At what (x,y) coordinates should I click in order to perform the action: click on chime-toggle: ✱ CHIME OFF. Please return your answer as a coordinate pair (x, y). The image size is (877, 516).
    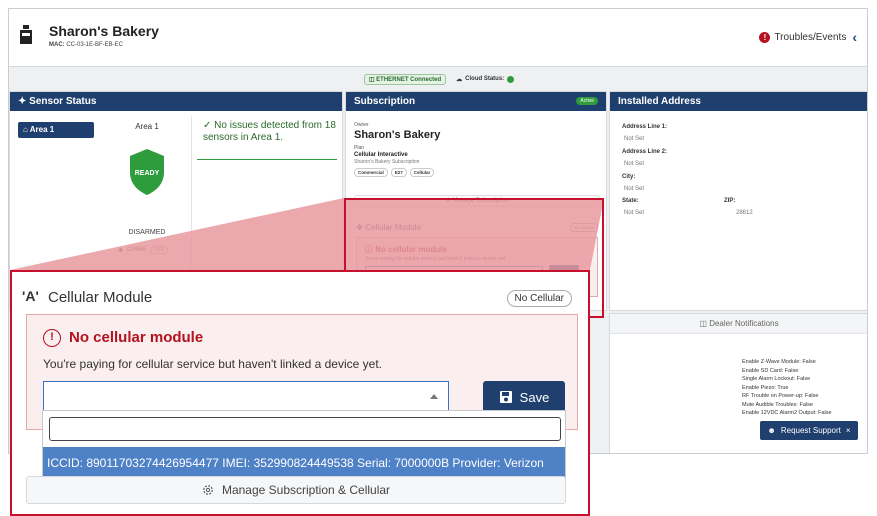
    Looking at the image, I should click on (143, 250).